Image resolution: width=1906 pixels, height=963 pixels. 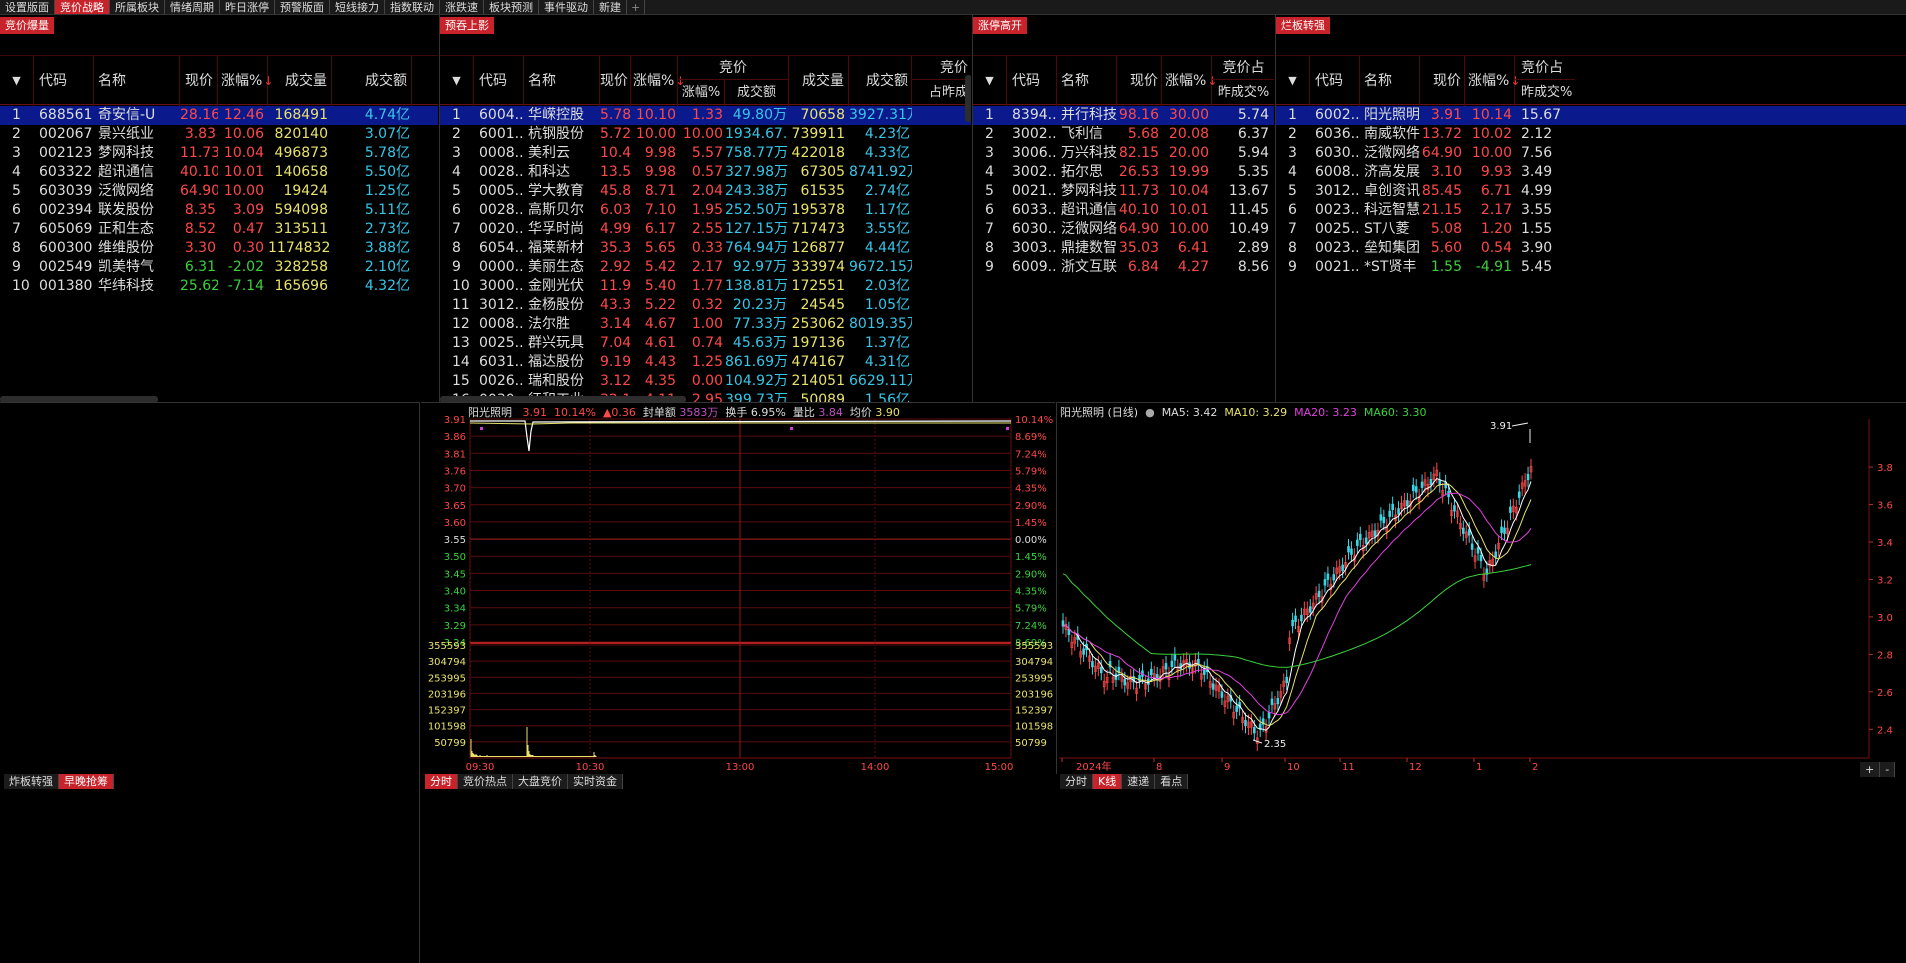 I want to click on panel-title: 烂板转强, so click(x=1303, y=25).